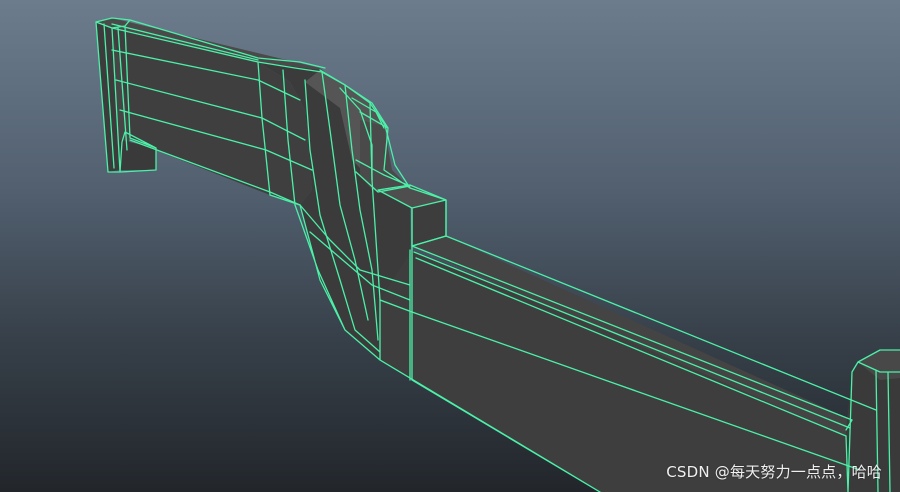 The width and height of the screenshot is (900, 492). I want to click on watermark-text: CSDN @每天努力一点点，哈哈, so click(774, 472).